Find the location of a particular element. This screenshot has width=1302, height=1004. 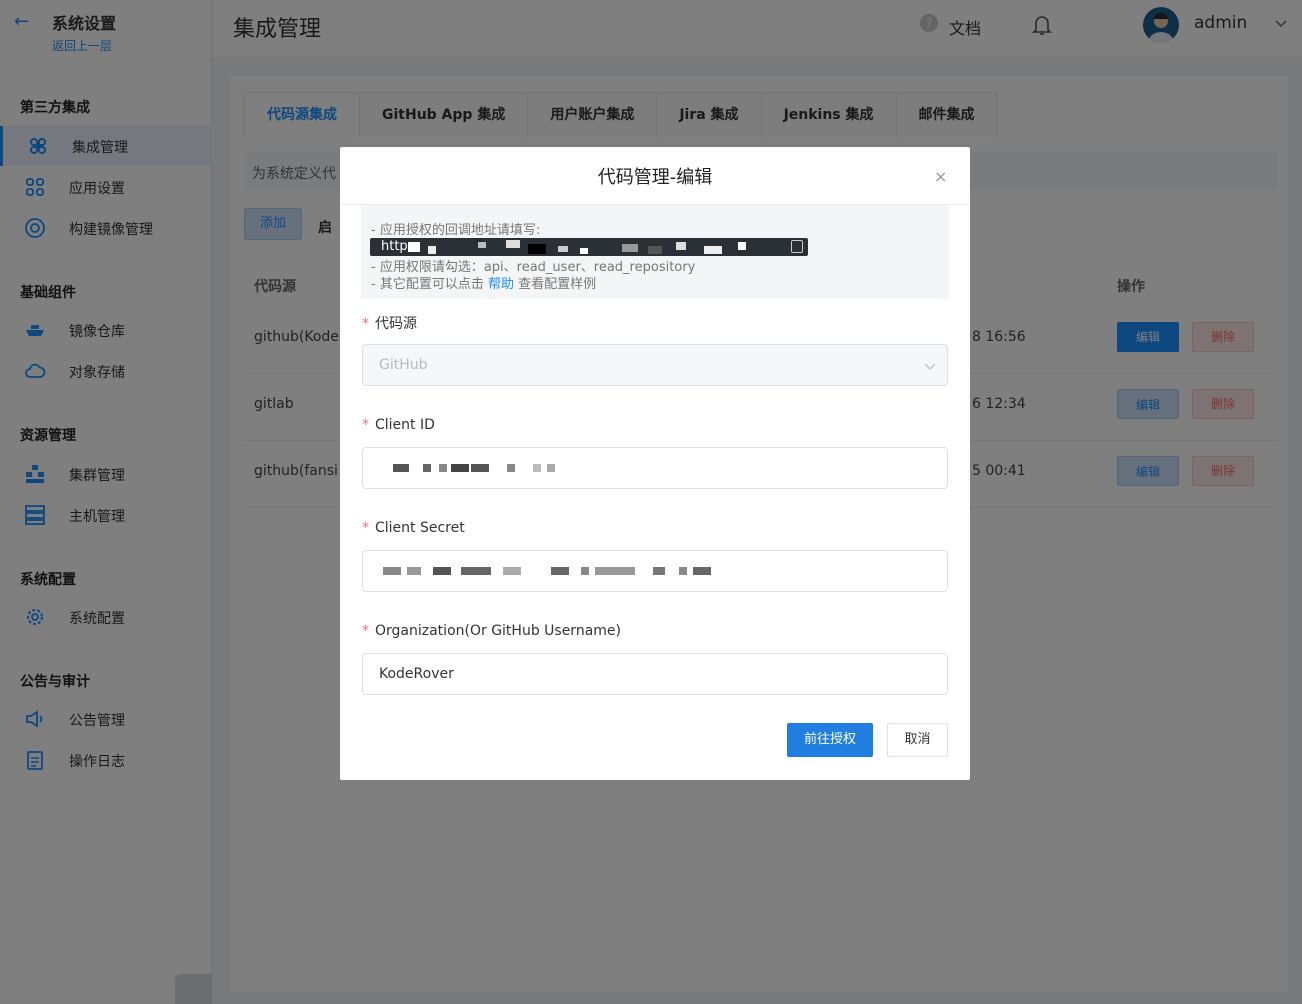

authorize-button: 前往授权 is located at coordinates (830, 740).